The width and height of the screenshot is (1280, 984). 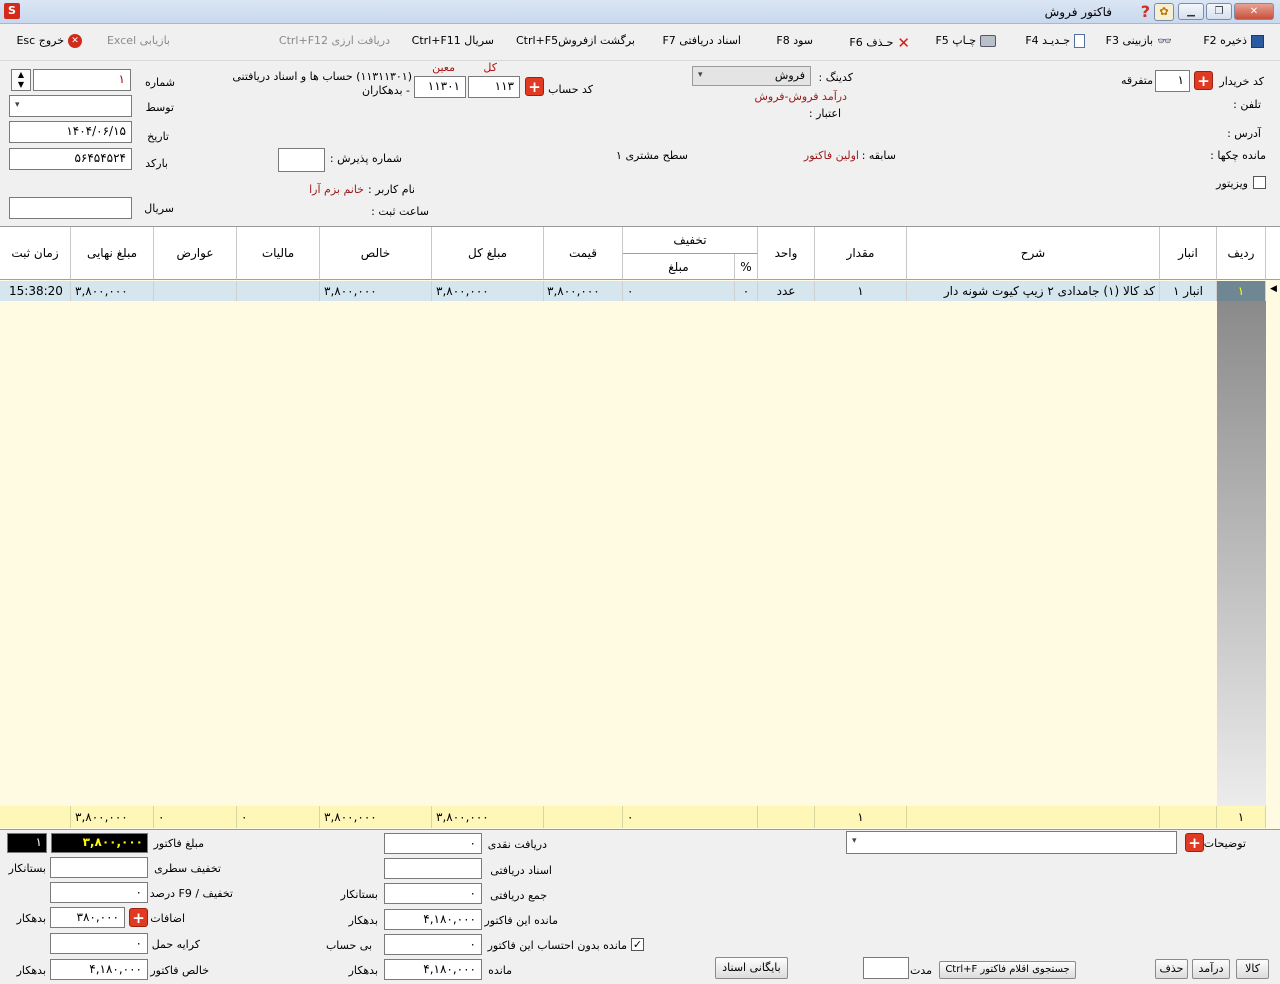 I want to click on cell-discount-percent: ۰, so click(x=746, y=291).